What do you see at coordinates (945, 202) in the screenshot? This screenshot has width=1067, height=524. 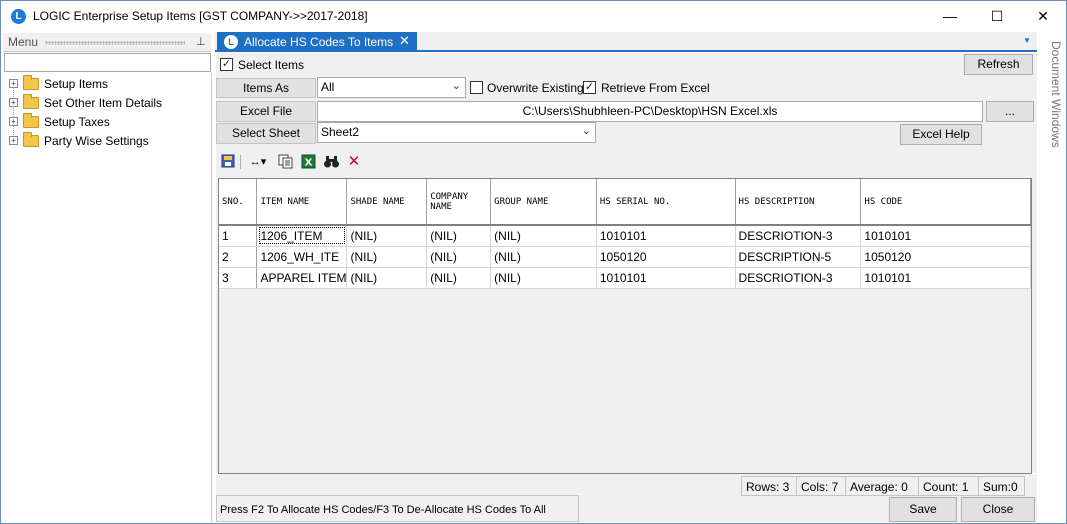 I see `column-header-hs-code: HS CODE` at bounding box center [945, 202].